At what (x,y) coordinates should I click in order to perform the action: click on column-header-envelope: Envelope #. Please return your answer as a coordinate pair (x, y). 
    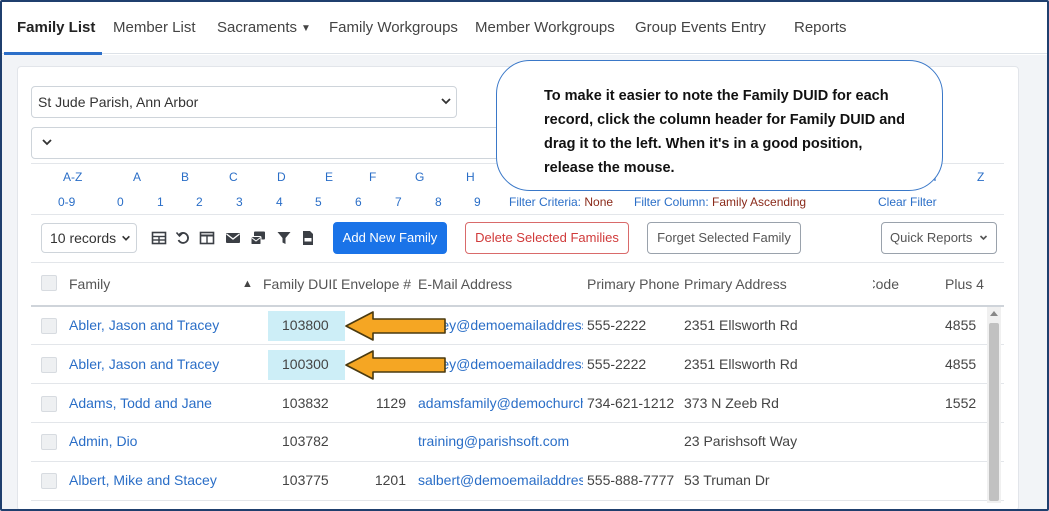
    Looking at the image, I should click on (377, 284).